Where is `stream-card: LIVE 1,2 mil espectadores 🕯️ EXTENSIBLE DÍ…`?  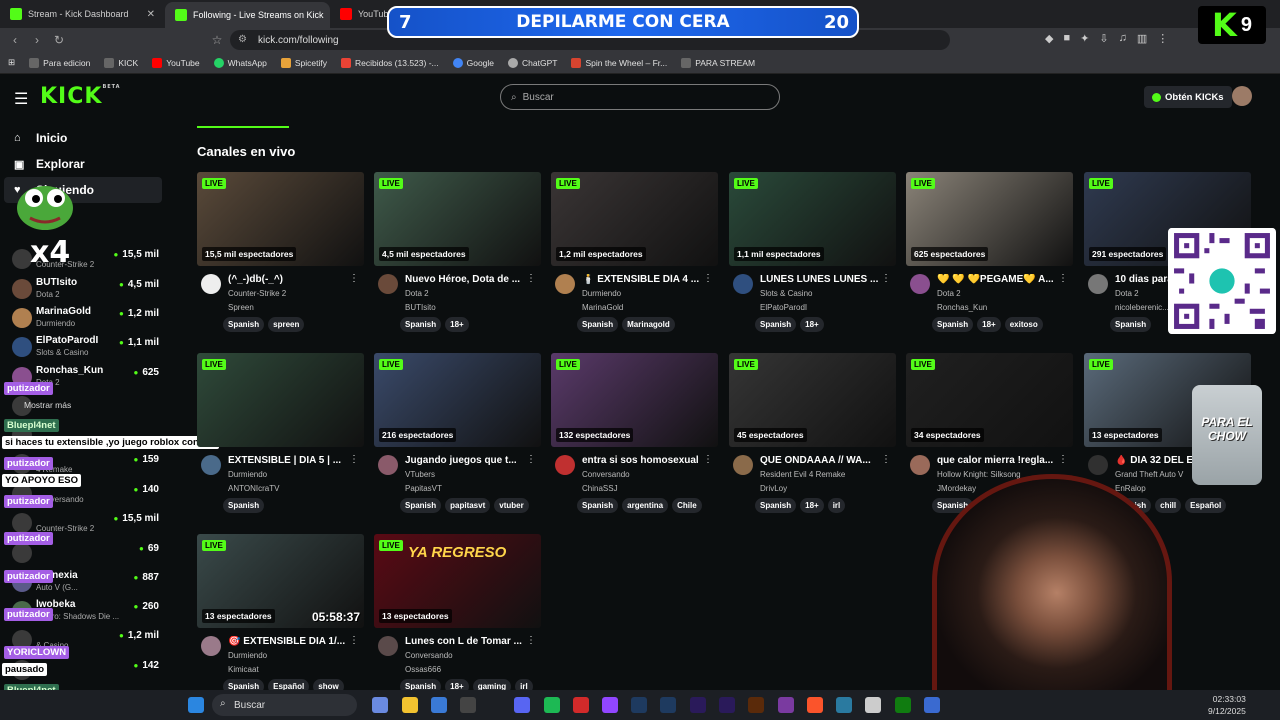
stream-card: LIVE 1,2 mil espectadores 🕯️ EXTENSIBLE DÍ… is located at coordinates (634, 259).